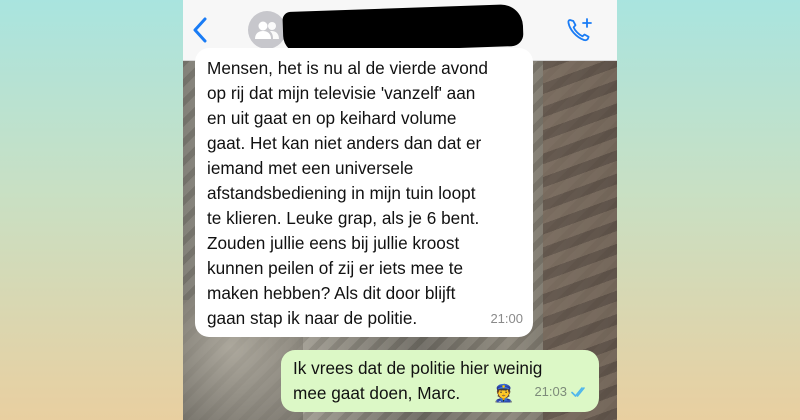 The width and height of the screenshot is (800, 420). I want to click on outgoing-message-meta: 21:03, so click(561, 391).